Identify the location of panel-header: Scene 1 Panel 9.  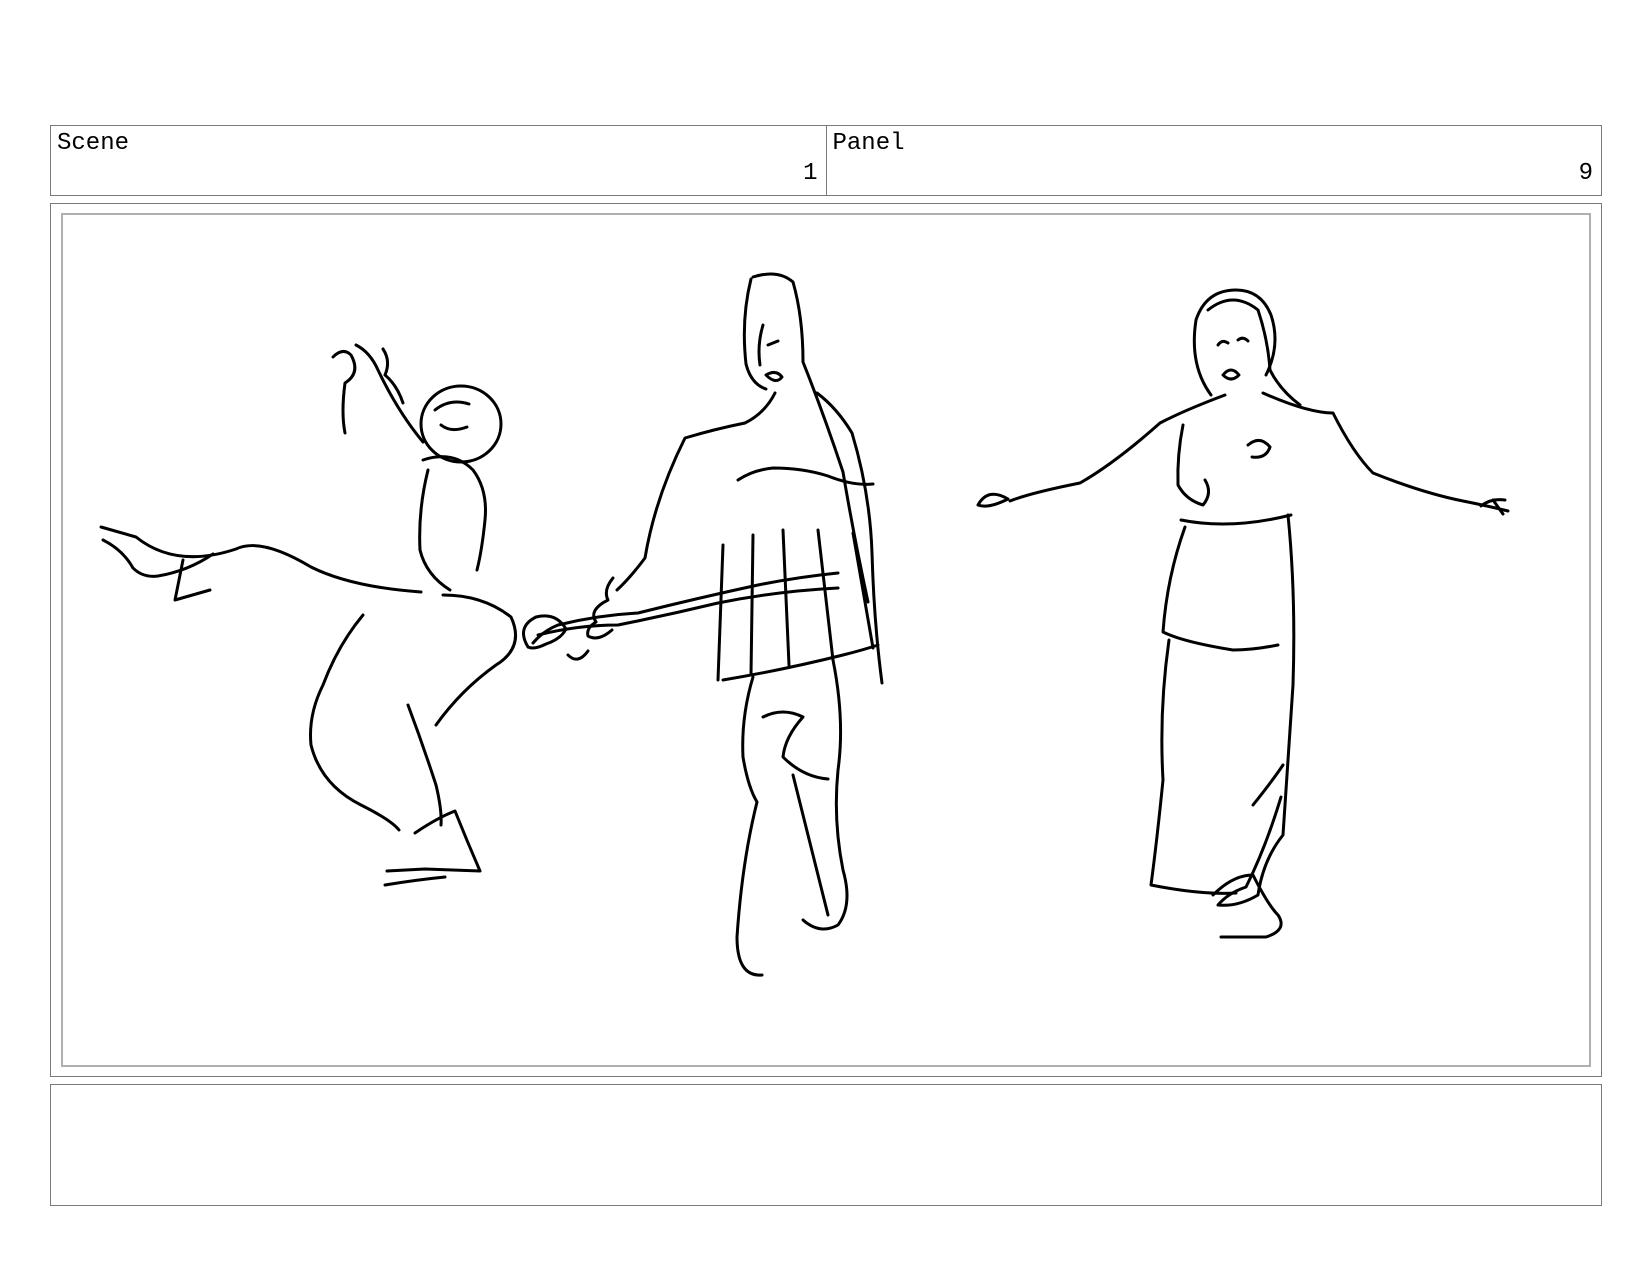
(826, 160).